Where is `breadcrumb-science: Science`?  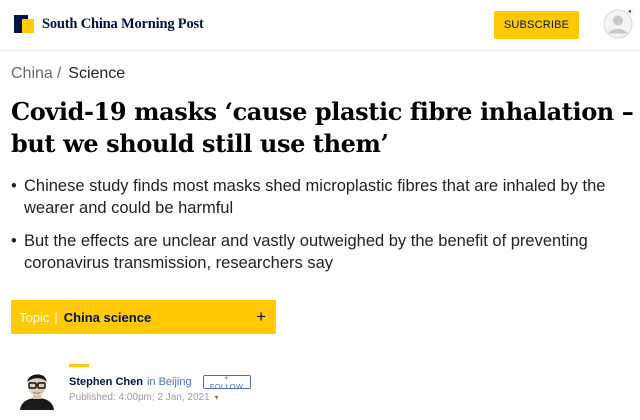
breadcrumb-science: Science is located at coordinates (96, 74).